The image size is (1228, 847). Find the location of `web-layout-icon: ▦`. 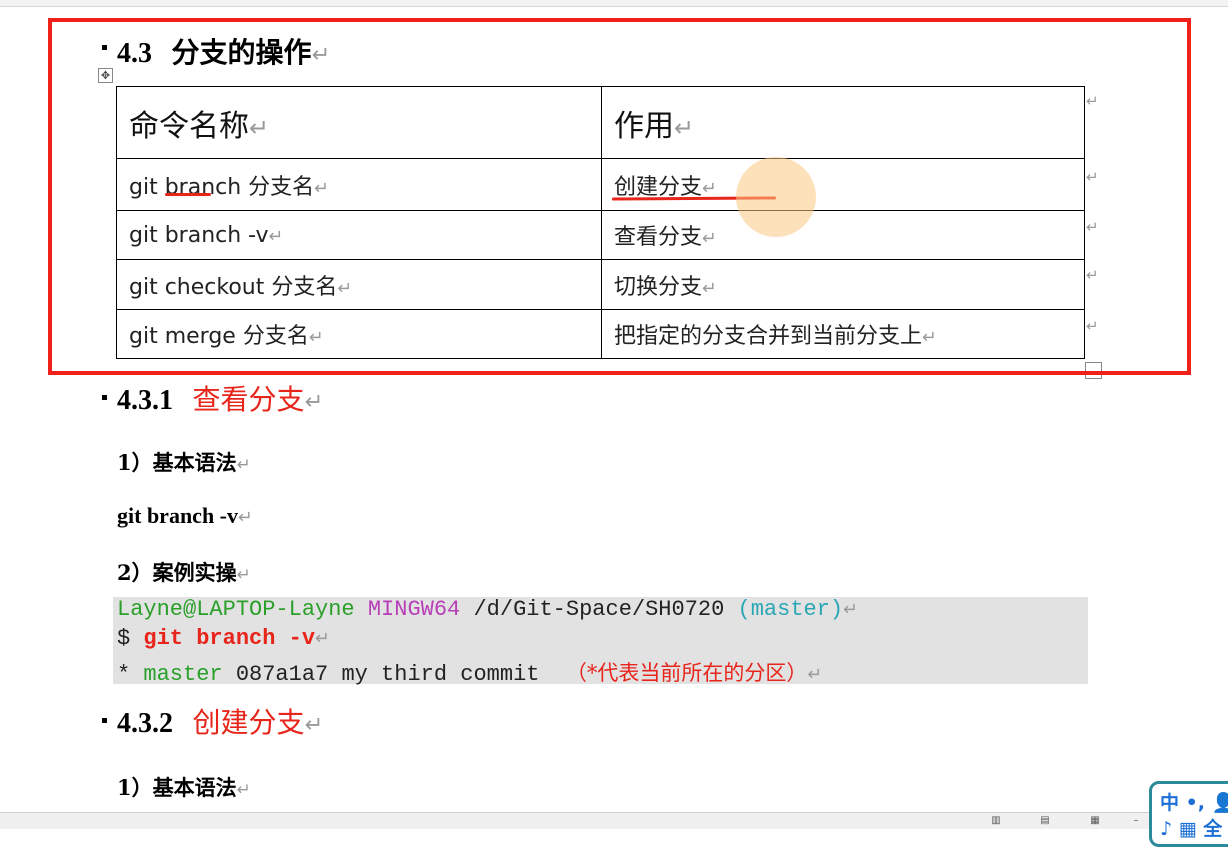

web-layout-icon: ▦ is located at coordinates (1095, 821).